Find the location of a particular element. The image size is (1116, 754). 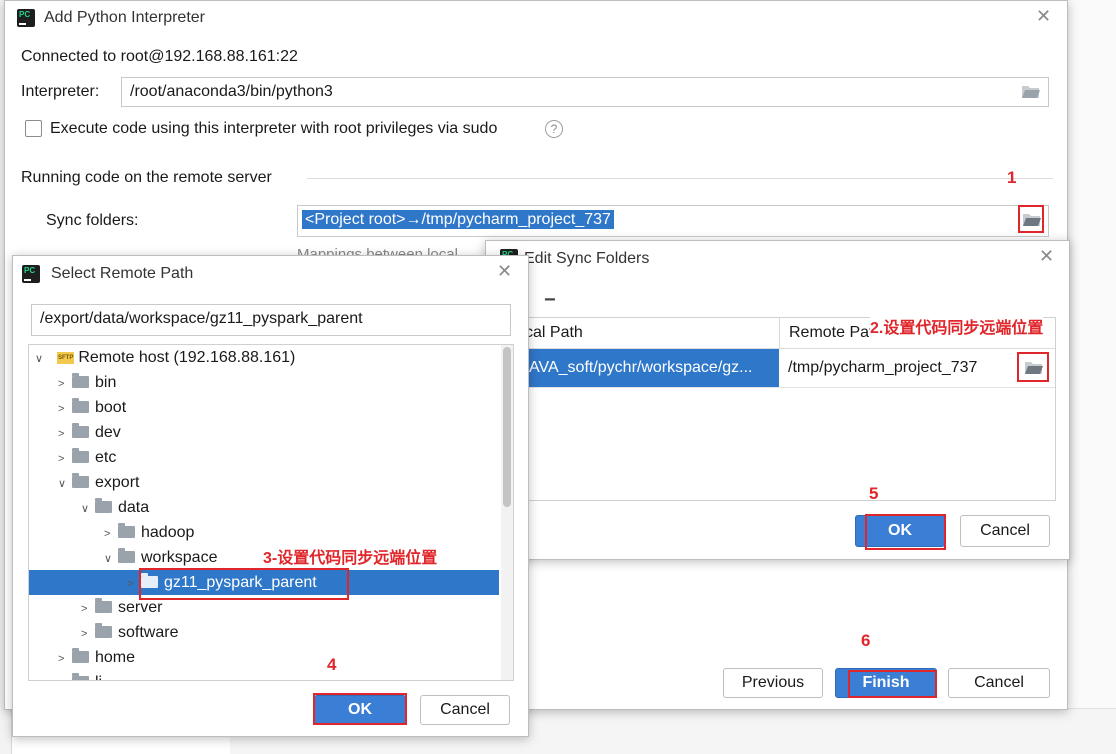

tree-root: ∨ SFTP Remote host (192.168.88.161) is located at coordinates (264, 357).